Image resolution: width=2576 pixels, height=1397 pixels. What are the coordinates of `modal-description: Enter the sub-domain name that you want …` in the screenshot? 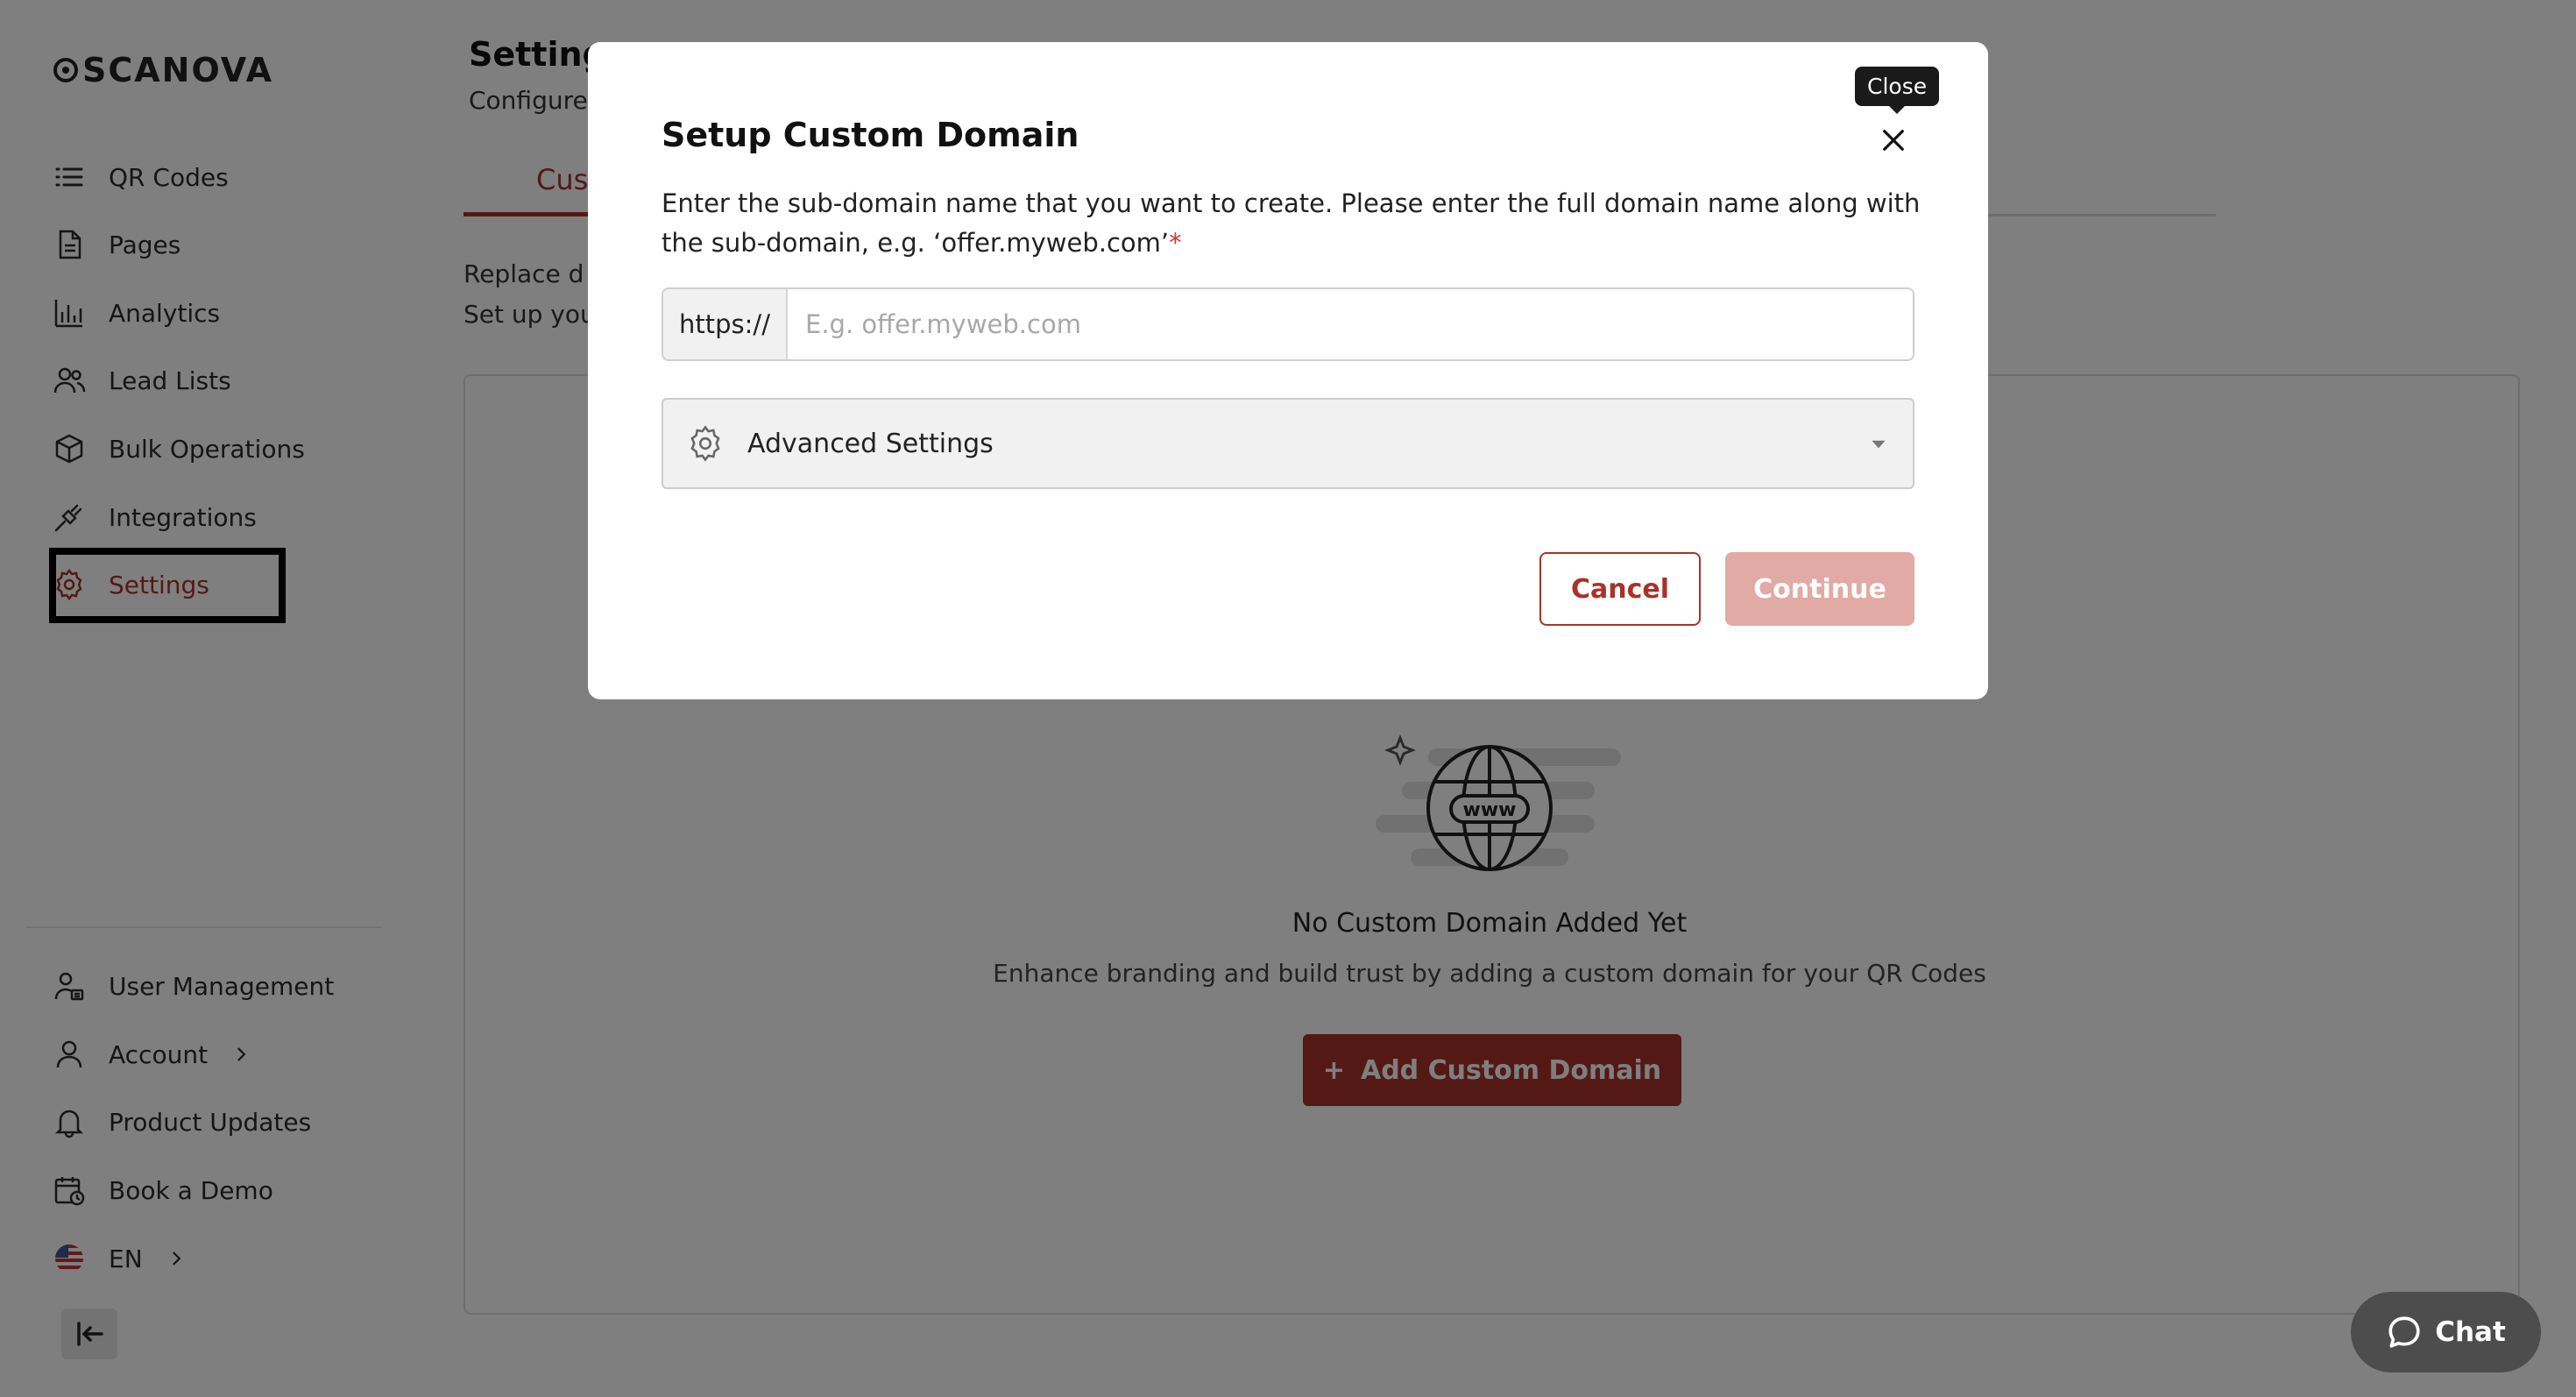 It's located at (1292, 223).